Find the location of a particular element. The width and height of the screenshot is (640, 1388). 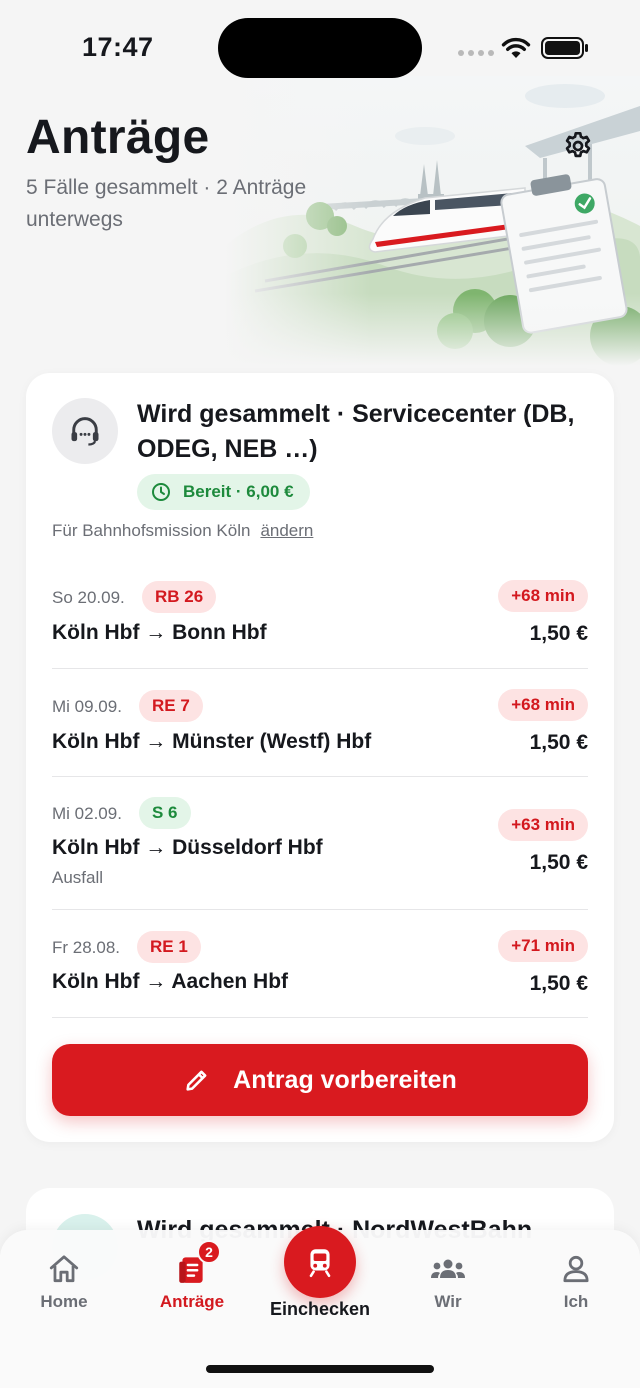

prepare-claim-label: Antrag vorbereiten is located at coordinates (345, 1079).